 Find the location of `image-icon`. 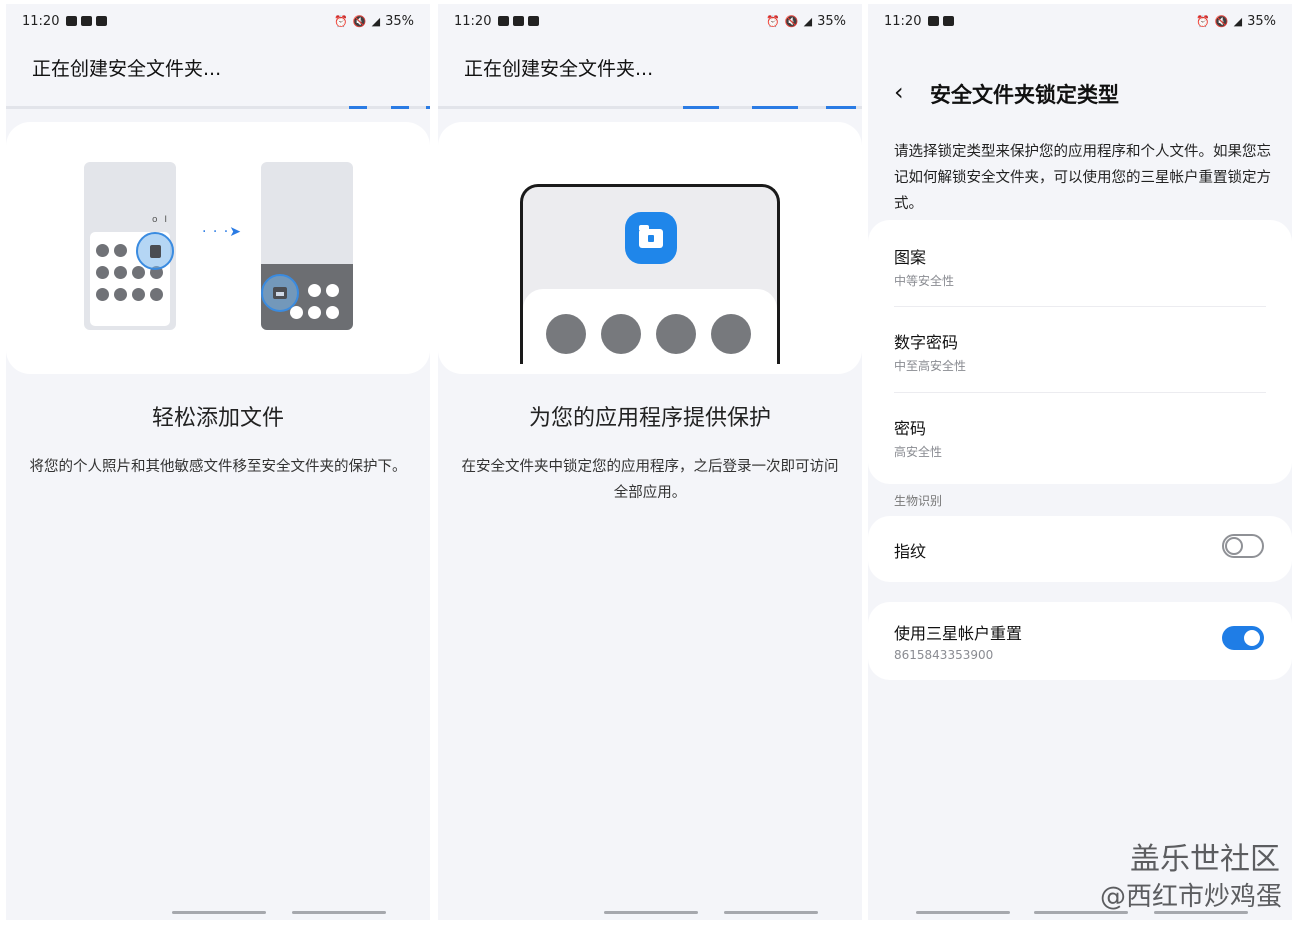

image-icon is located at coordinates (280, 293).